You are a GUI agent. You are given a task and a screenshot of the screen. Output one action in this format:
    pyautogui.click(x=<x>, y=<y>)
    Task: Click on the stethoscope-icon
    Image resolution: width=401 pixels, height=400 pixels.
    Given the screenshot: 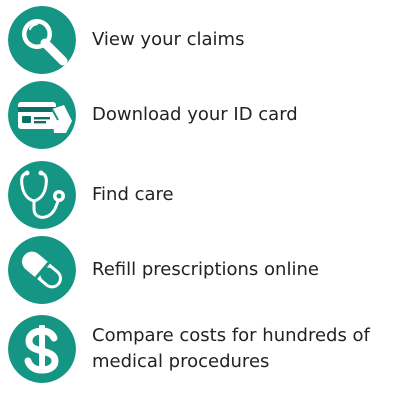 What is the action you would take?
    pyautogui.click(x=42, y=195)
    